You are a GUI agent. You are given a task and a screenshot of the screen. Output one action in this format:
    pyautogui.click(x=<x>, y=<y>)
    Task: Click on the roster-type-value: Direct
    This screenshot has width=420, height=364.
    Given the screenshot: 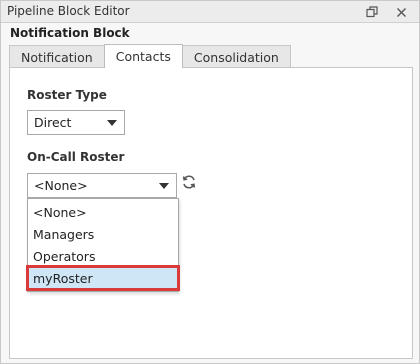 What is the action you would take?
    pyautogui.click(x=53, y=122)
    